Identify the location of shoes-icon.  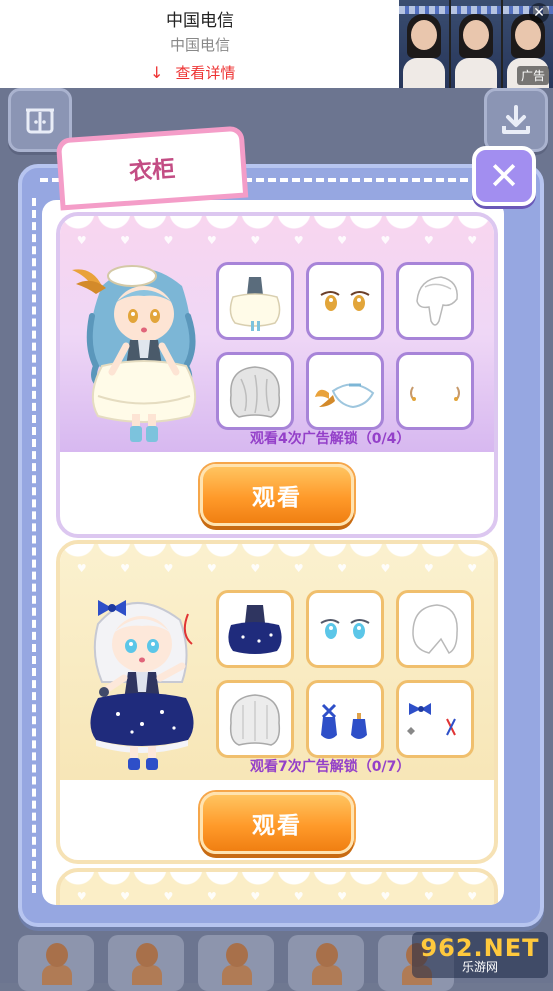
(344, 721).